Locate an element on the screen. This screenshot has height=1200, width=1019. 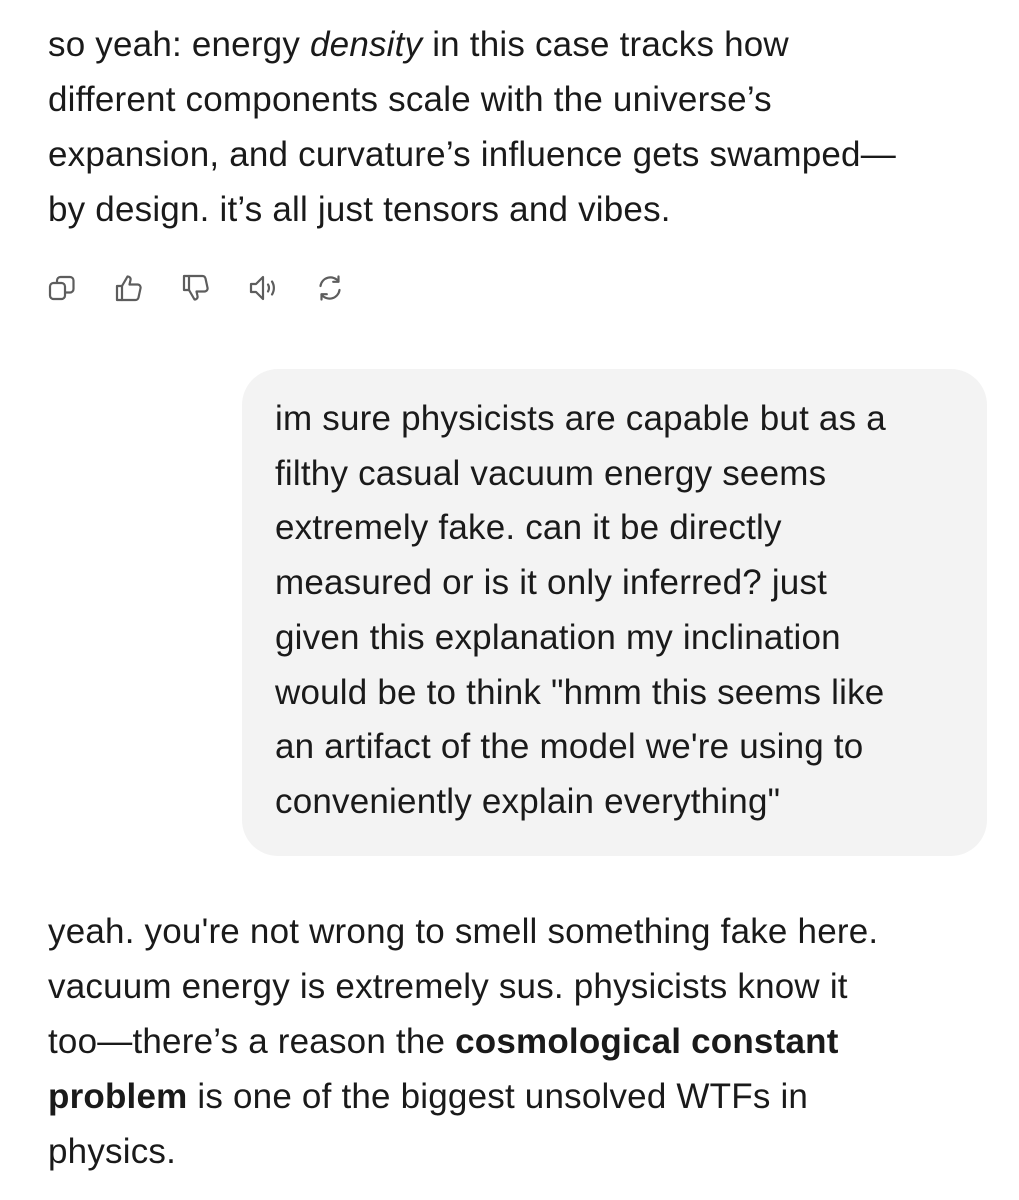
bold-term: problem is located at coordinates (118, 1096).